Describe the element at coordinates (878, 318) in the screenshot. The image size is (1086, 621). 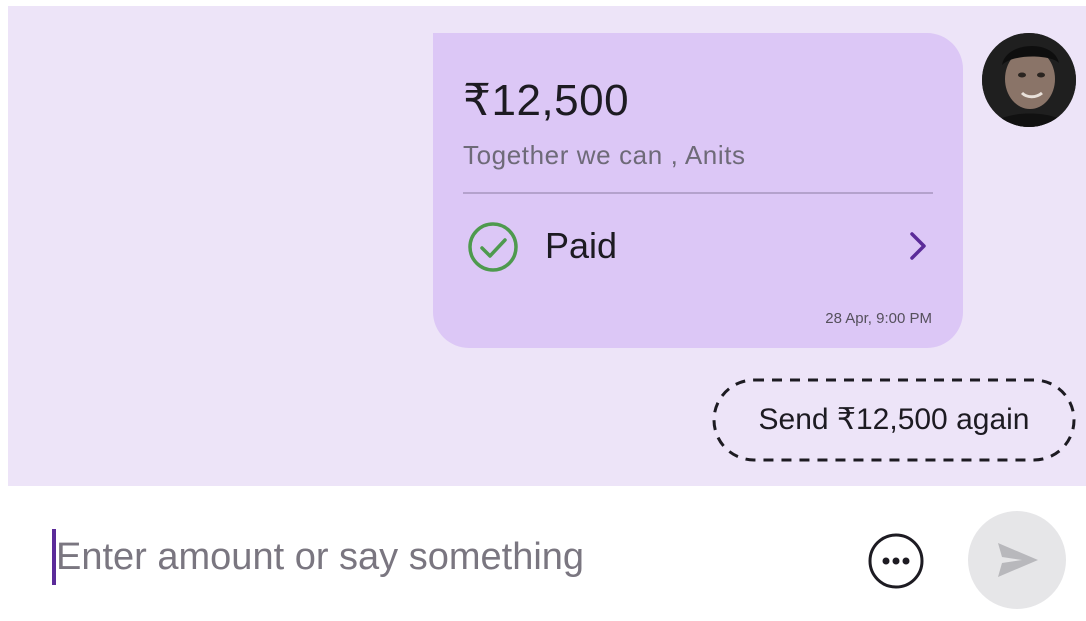
I see `message-timestamp: 28 Apr, 9:00 PM` at that location.